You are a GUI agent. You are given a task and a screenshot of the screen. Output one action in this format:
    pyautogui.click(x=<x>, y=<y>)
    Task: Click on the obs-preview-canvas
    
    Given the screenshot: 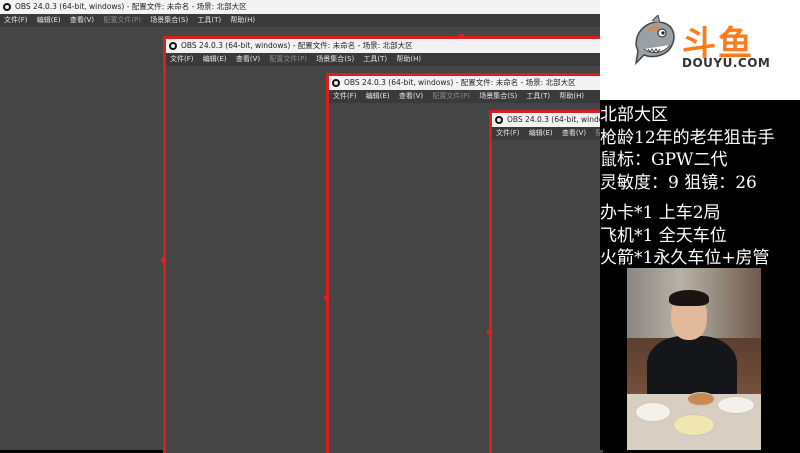 What is the action you would take?
    pyautogui.click(x=547, y=296)
    